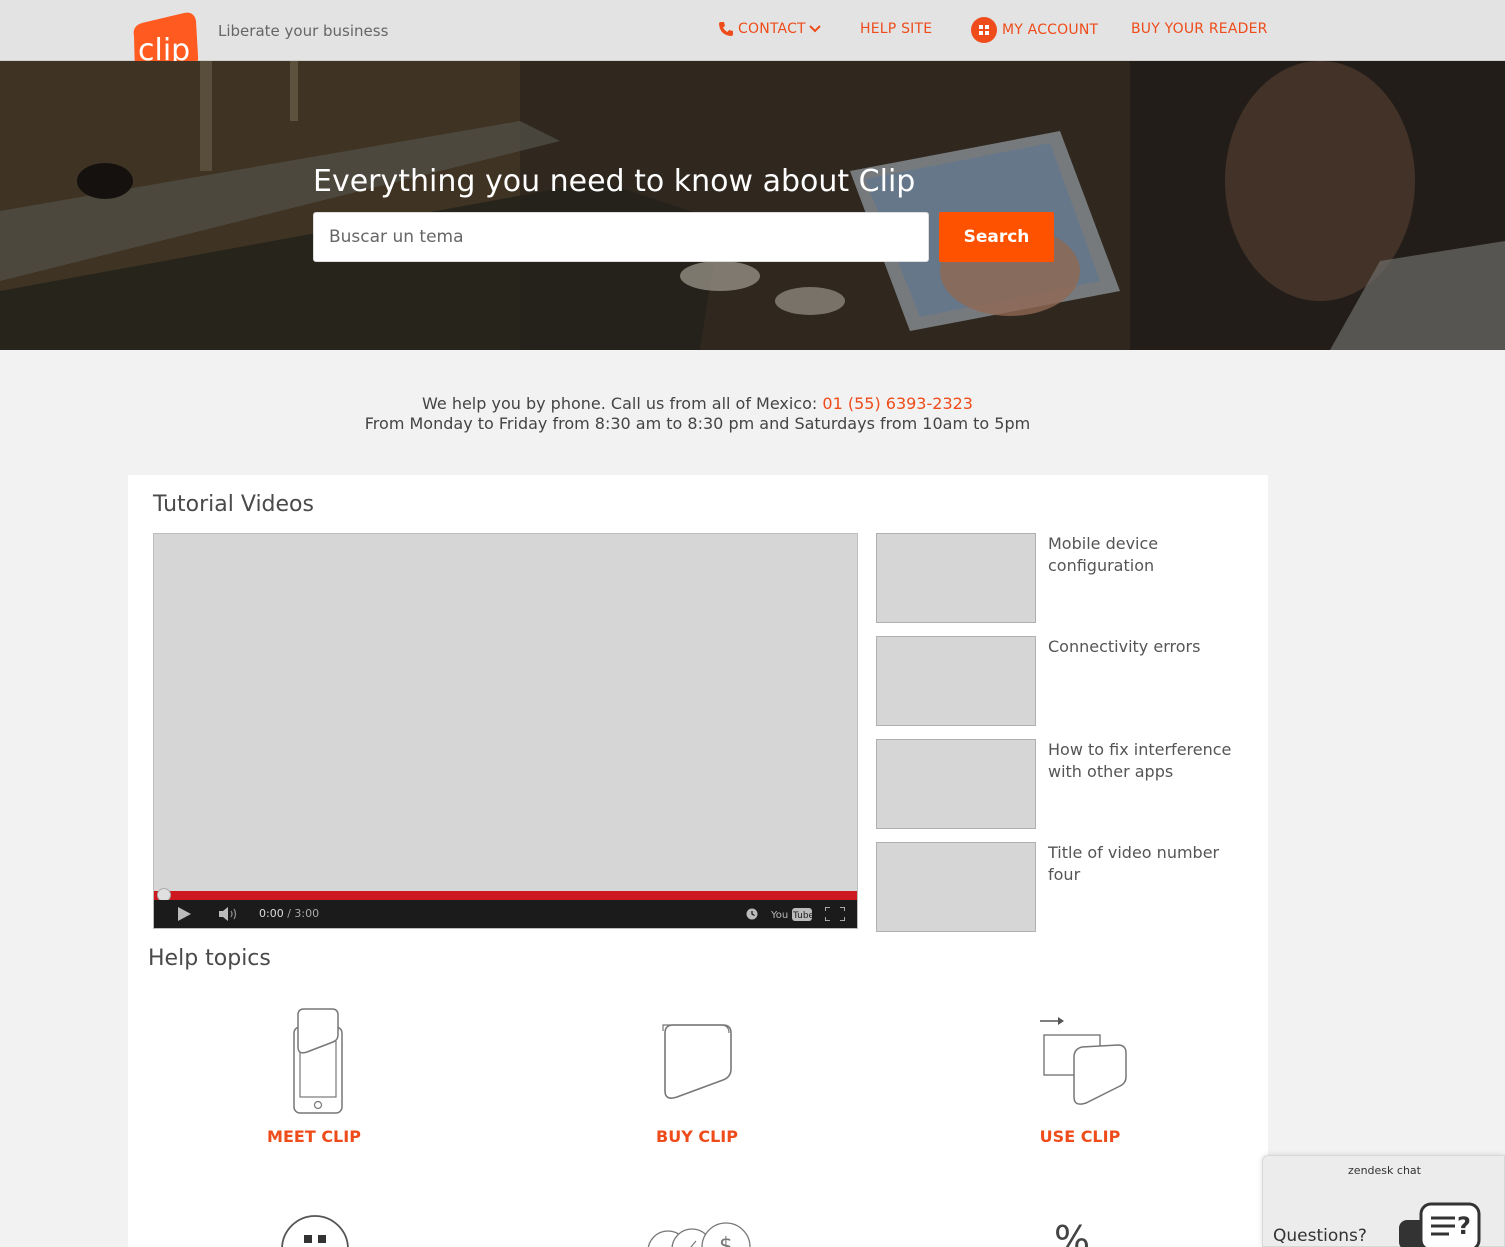 Image resolution: width=1505 pixels, height=1247 pixels. I want to click on fullscreen-icon, so click(835, 914).